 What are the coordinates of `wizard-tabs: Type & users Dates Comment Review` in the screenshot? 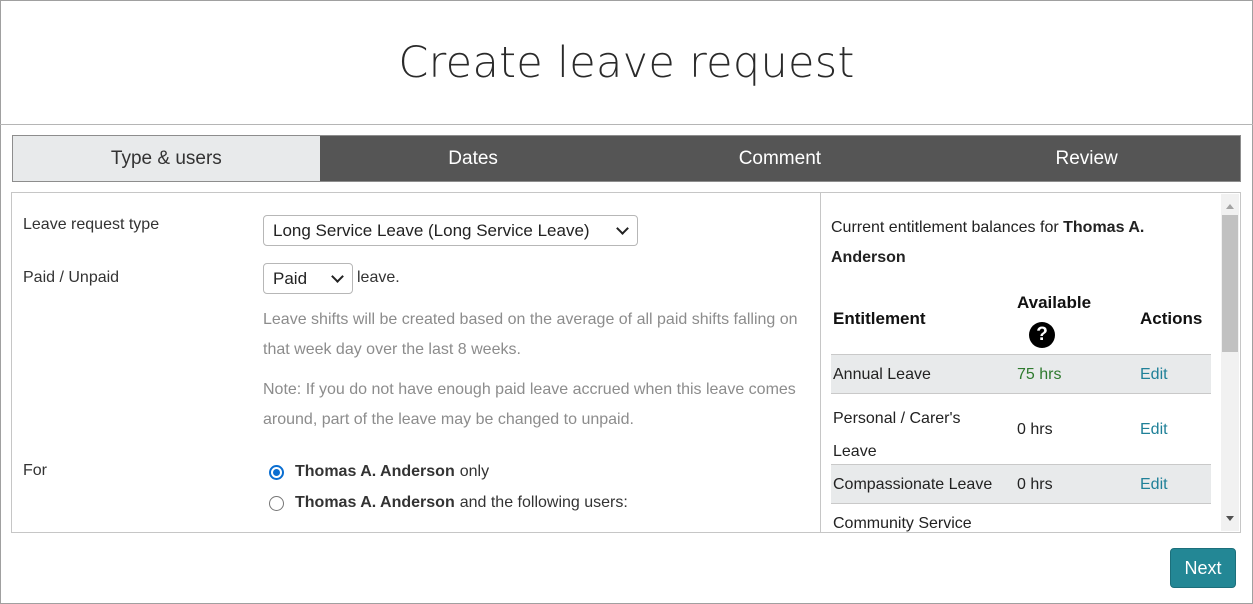 It's located at (626, 158).